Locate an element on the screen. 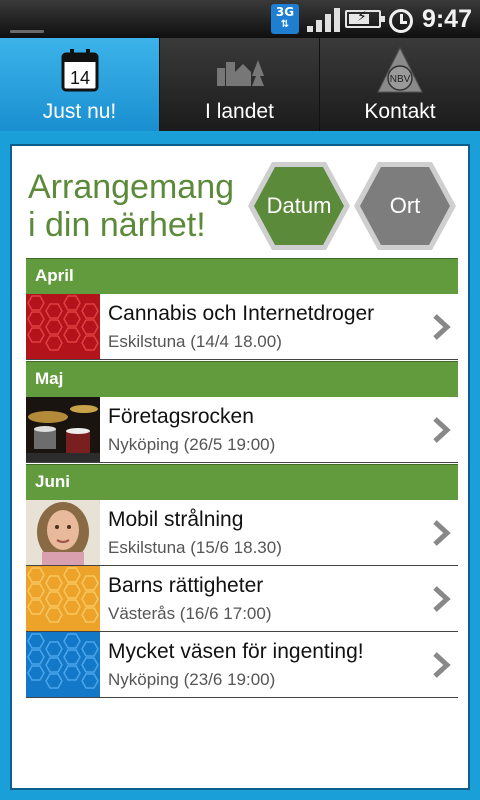 This screenshot has height=800, width=480. signal-icon is located at coordinates (324, 20).